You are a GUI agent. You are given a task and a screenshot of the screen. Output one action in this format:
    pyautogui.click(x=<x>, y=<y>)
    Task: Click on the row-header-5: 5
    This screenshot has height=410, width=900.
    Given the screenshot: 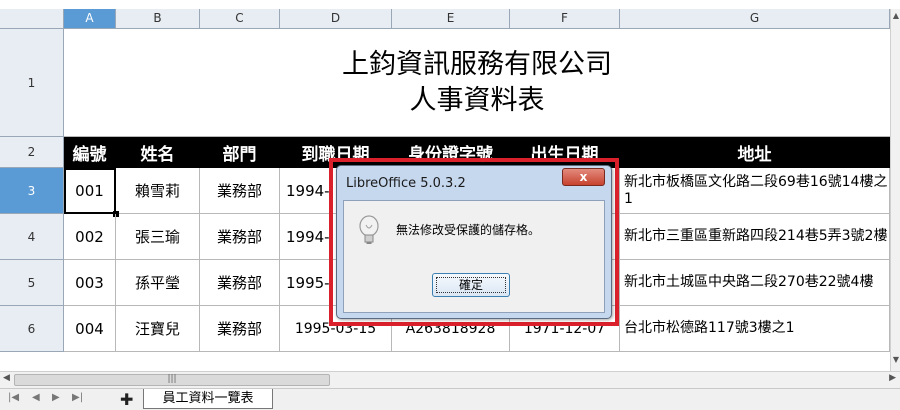 What is the action you would take?
    pyautogui.click(x=32, y=283)
    